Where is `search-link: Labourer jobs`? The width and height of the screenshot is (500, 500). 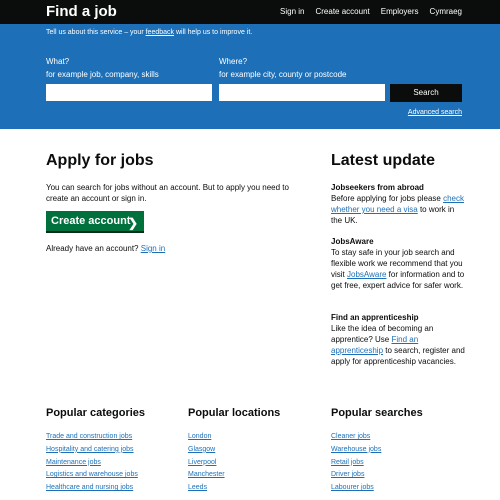
search-link: Labourer jobs is located at coordinates (352, 487).